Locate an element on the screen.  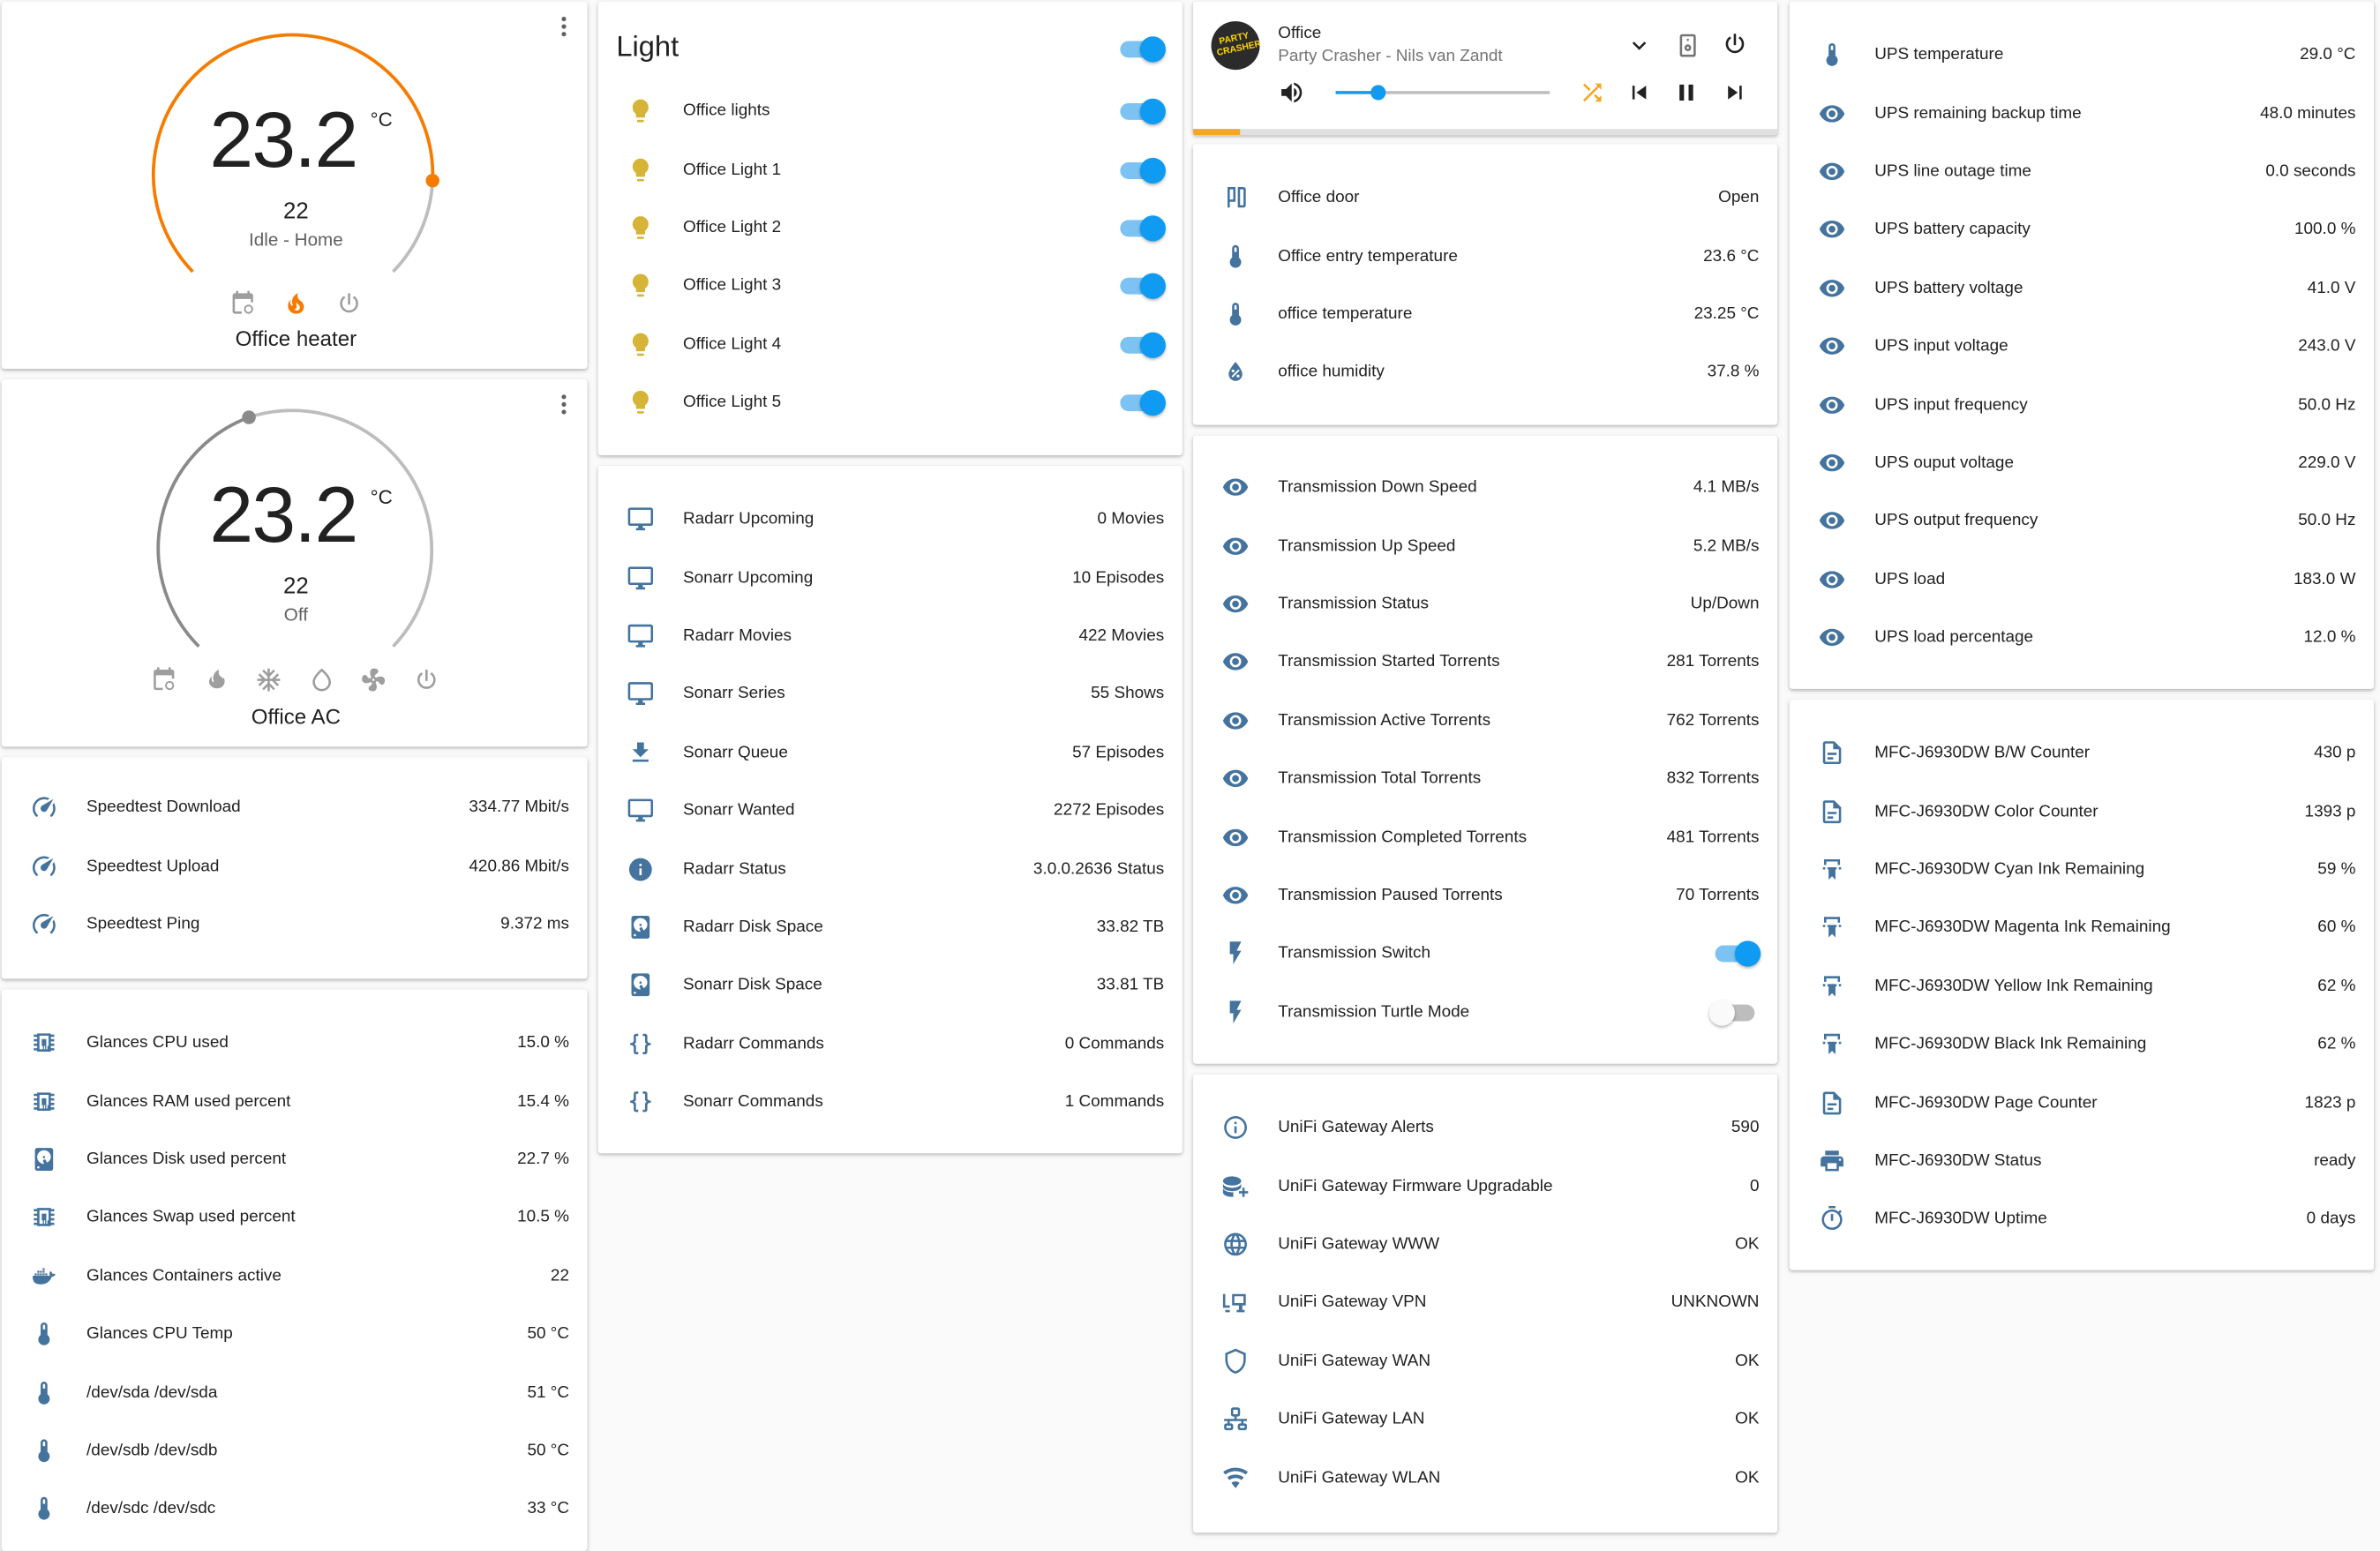
entity-row-transmission-total-torrents: Transmission Total Torrents 832 Torrents is located at coordinates (1485, 779).